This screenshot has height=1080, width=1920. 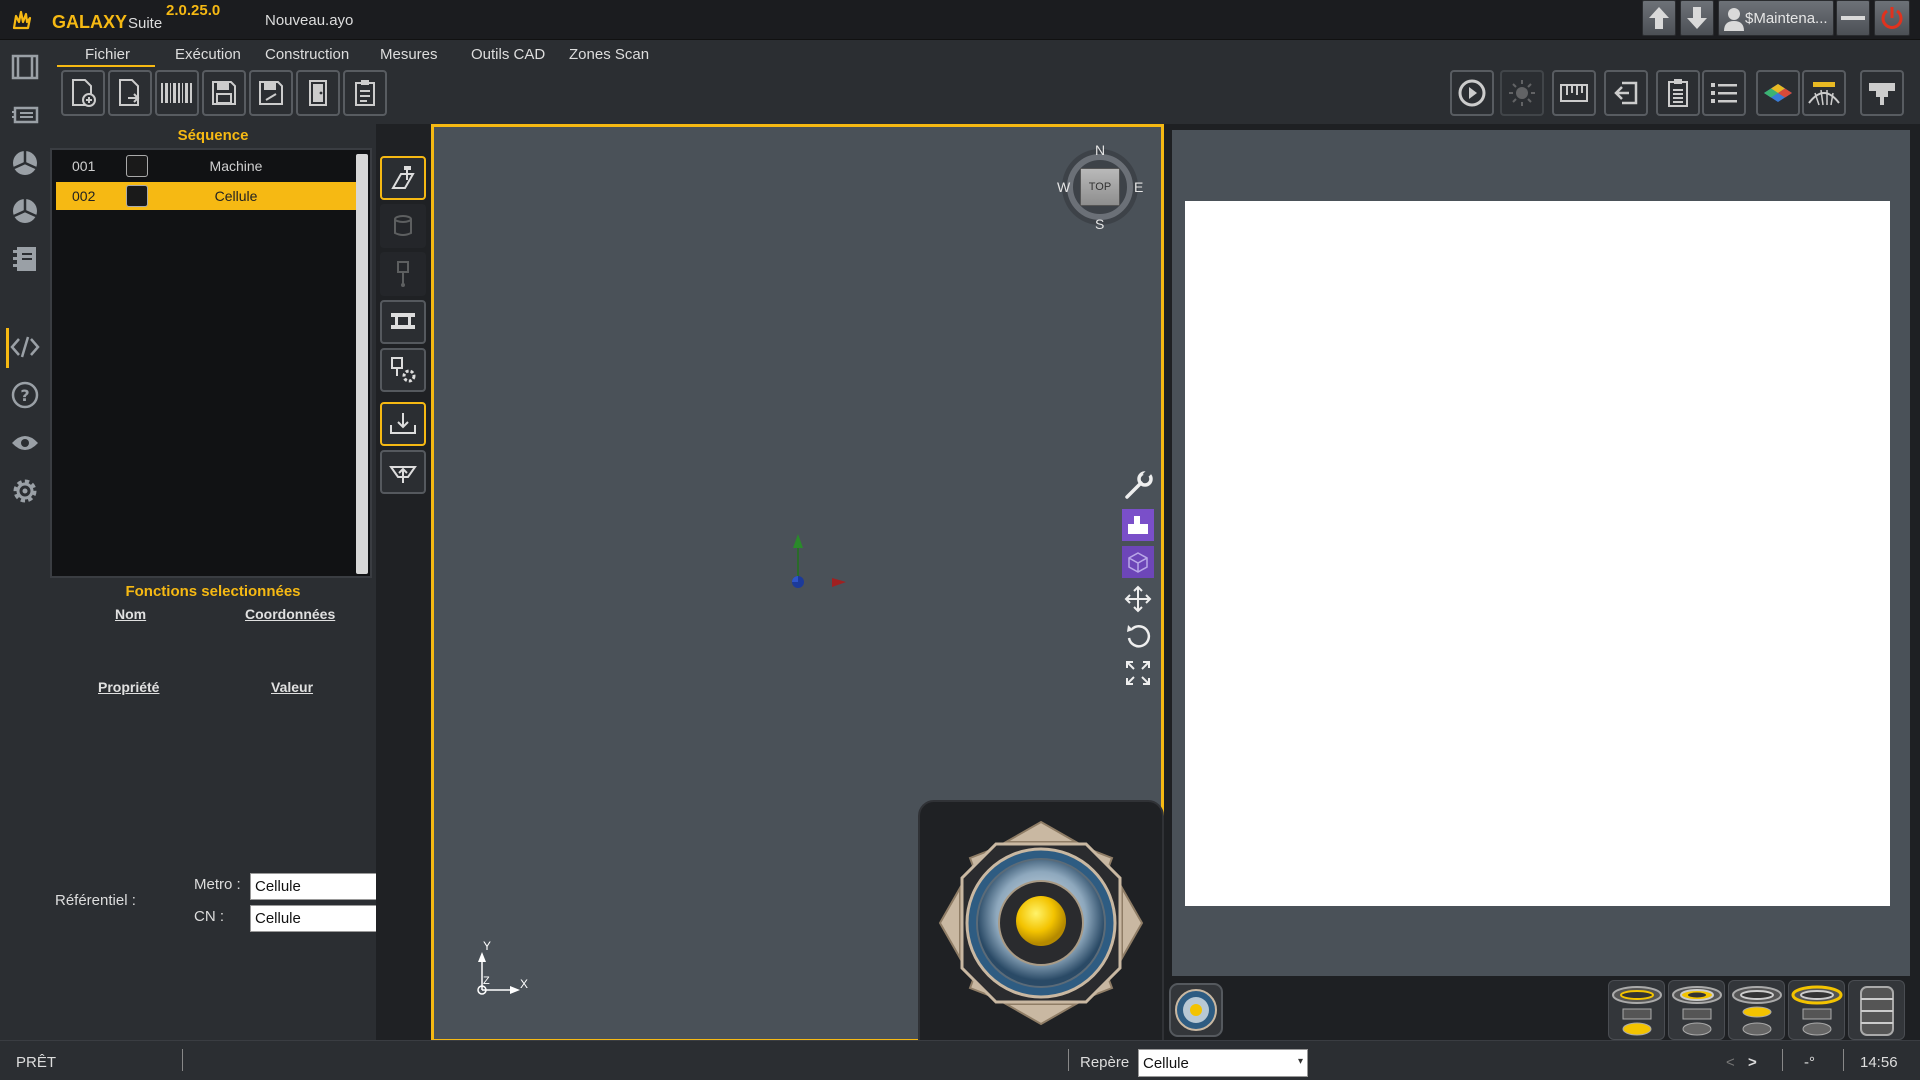 I want to click on menu-construction: Construction, so click(x=307, y=54).